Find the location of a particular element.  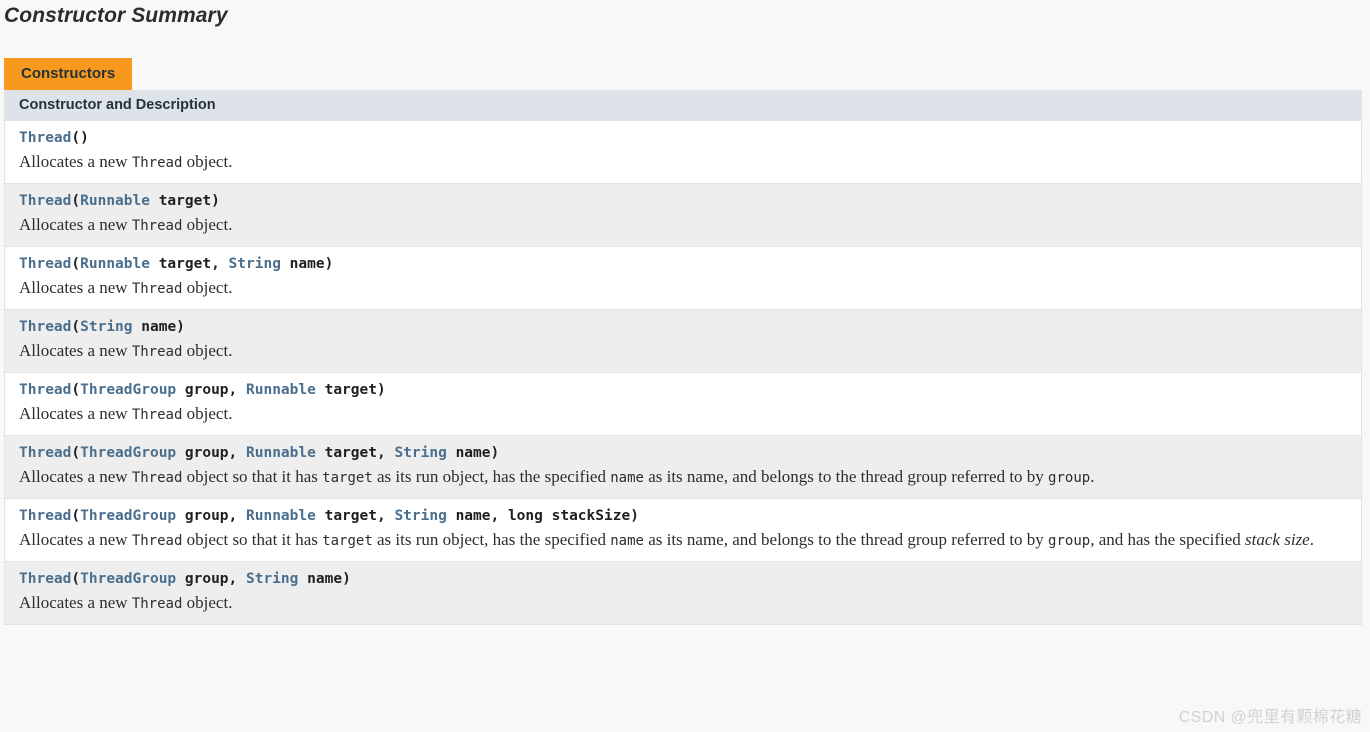

table-row: Thread() Allocates a new Thread object. is located at coordinates (683, 152).